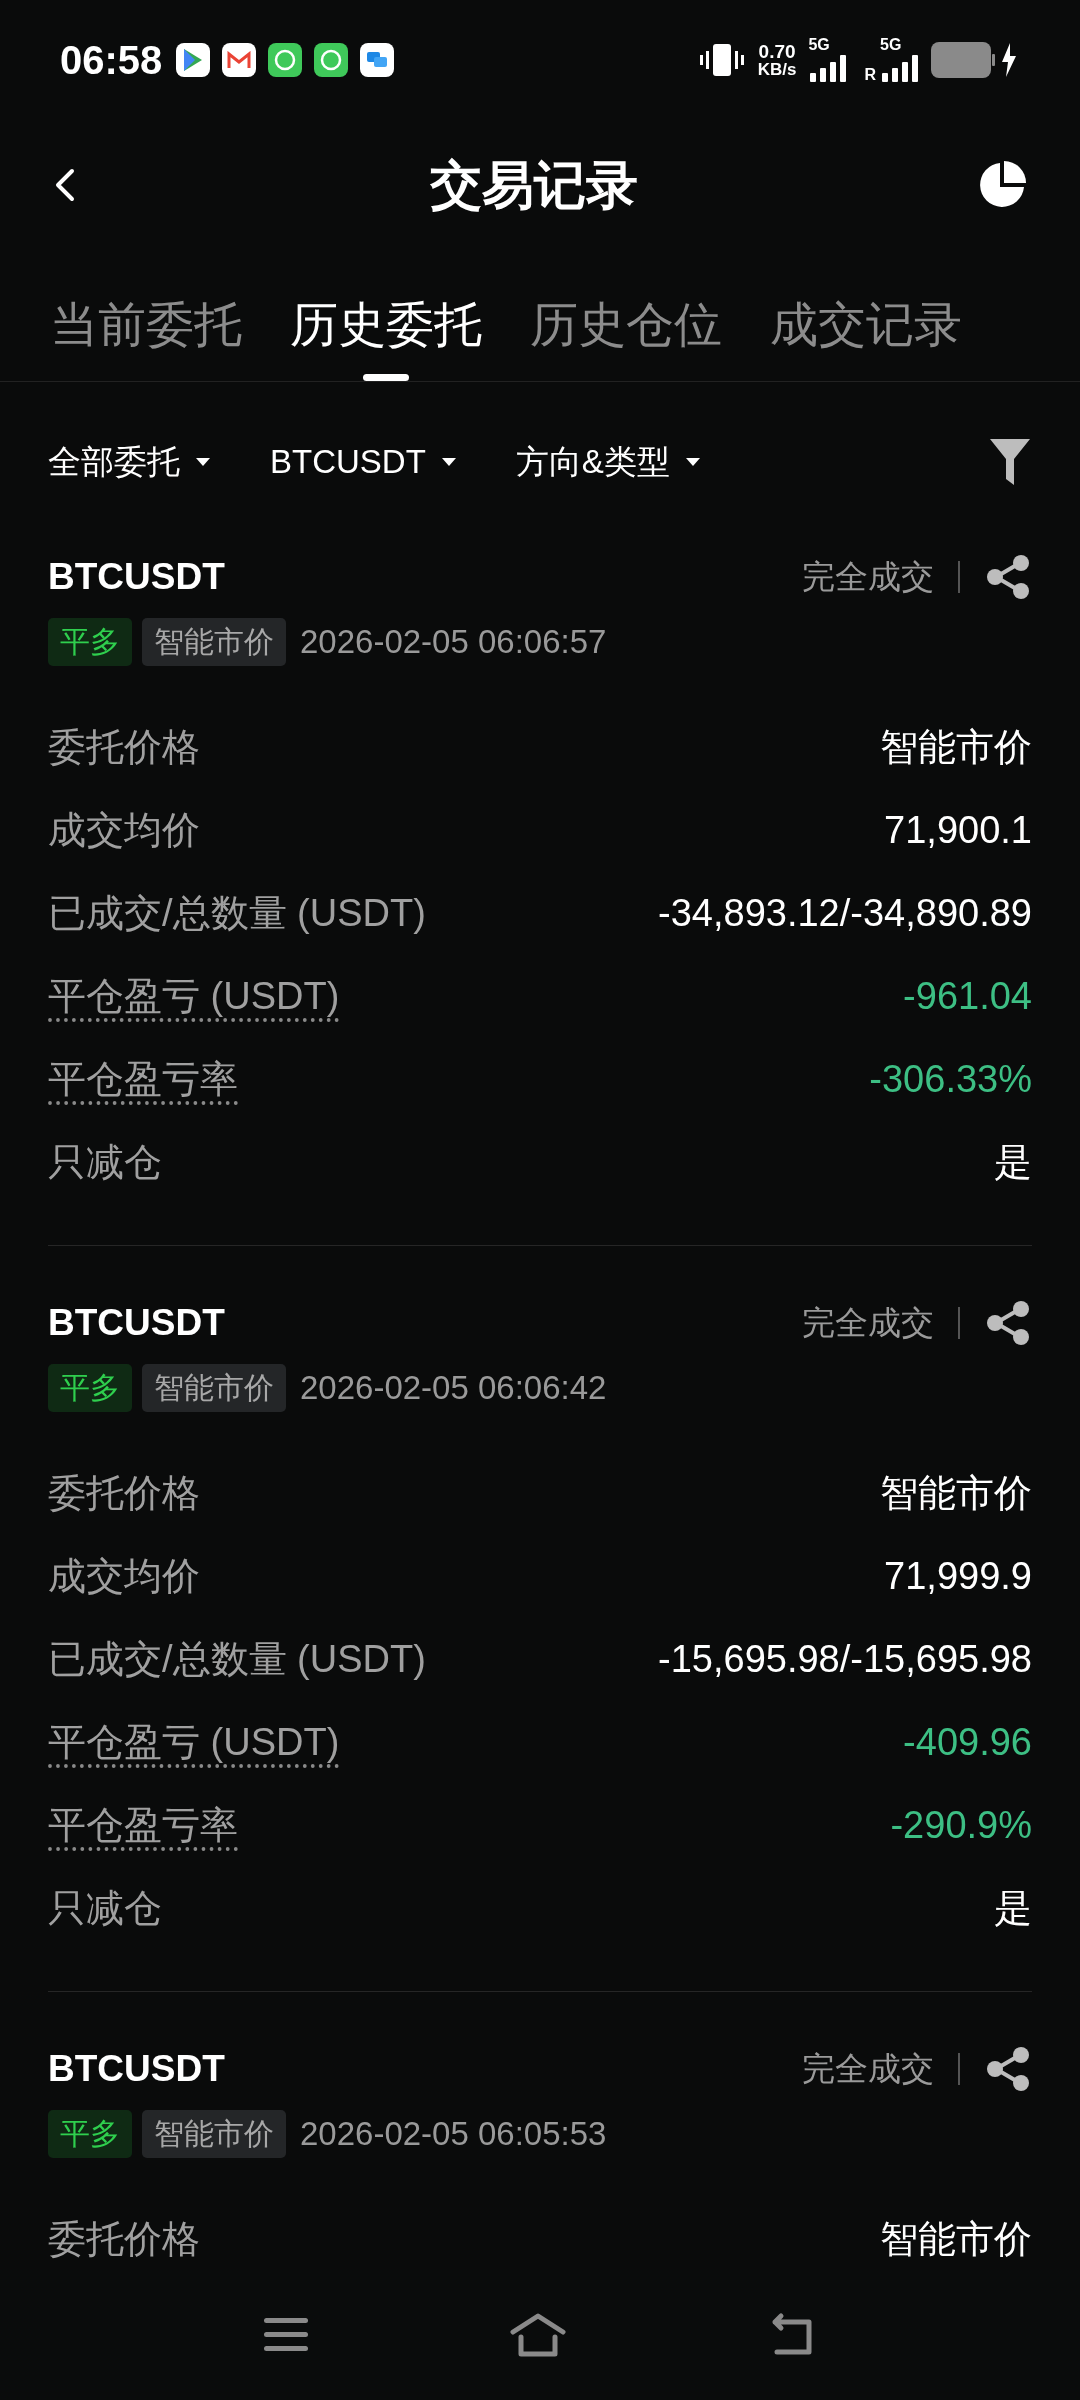  What do you see at coordinates (453, 2134) in the screenshot?
I see `order-time: 2026-02-05 06:05:53` at bounding box center [453, 2134].